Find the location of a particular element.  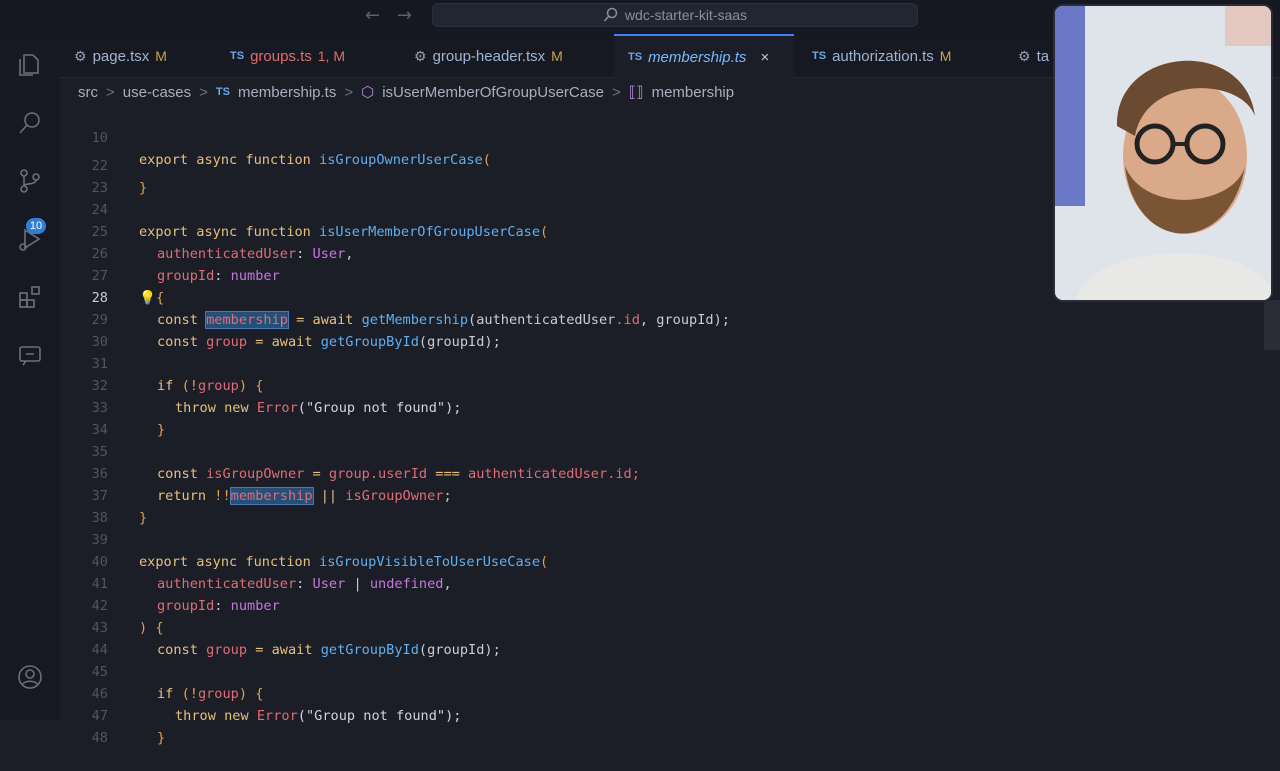

code-line: 46 throw new Error("Group not found"); is located at coordinates (670, 692).